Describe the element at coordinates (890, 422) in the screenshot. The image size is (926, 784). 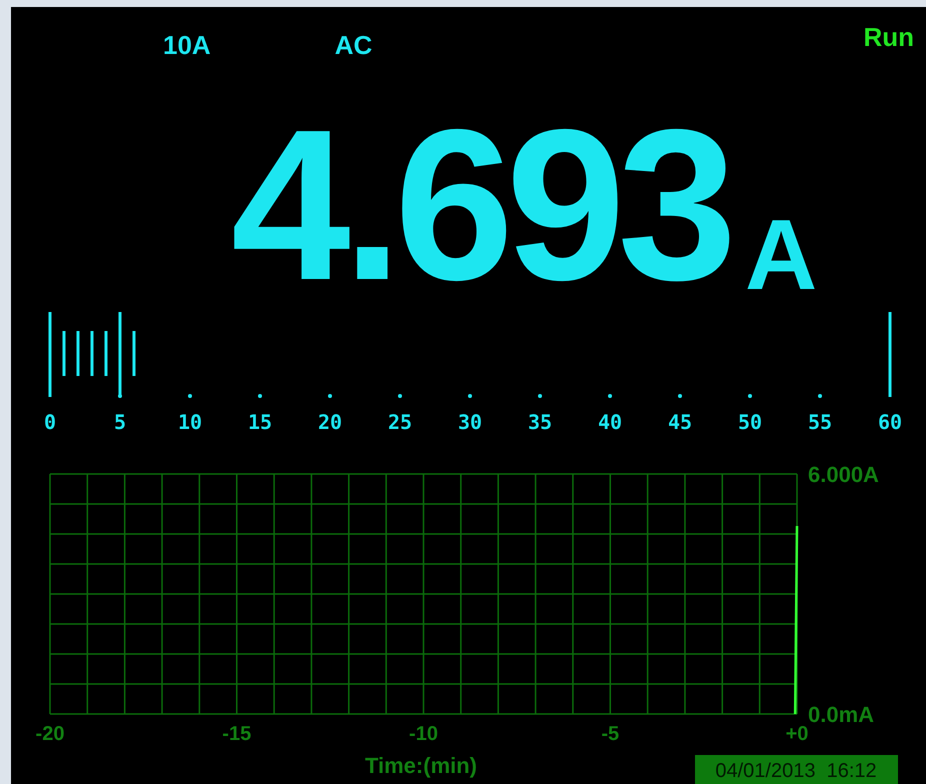
I see `scale-label: 60` at that location.